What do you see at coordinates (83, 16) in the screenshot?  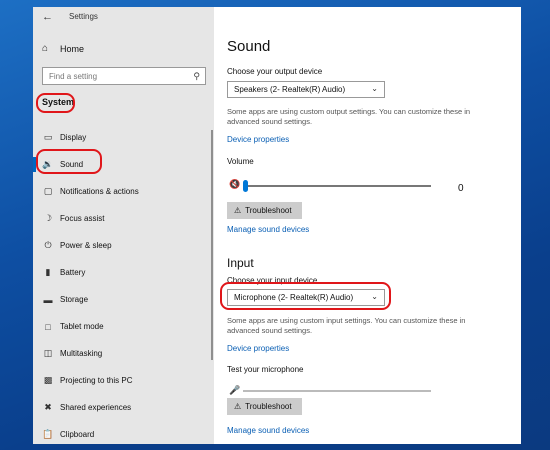 I see `window-title: Settings` at bounding box center [83, 16].